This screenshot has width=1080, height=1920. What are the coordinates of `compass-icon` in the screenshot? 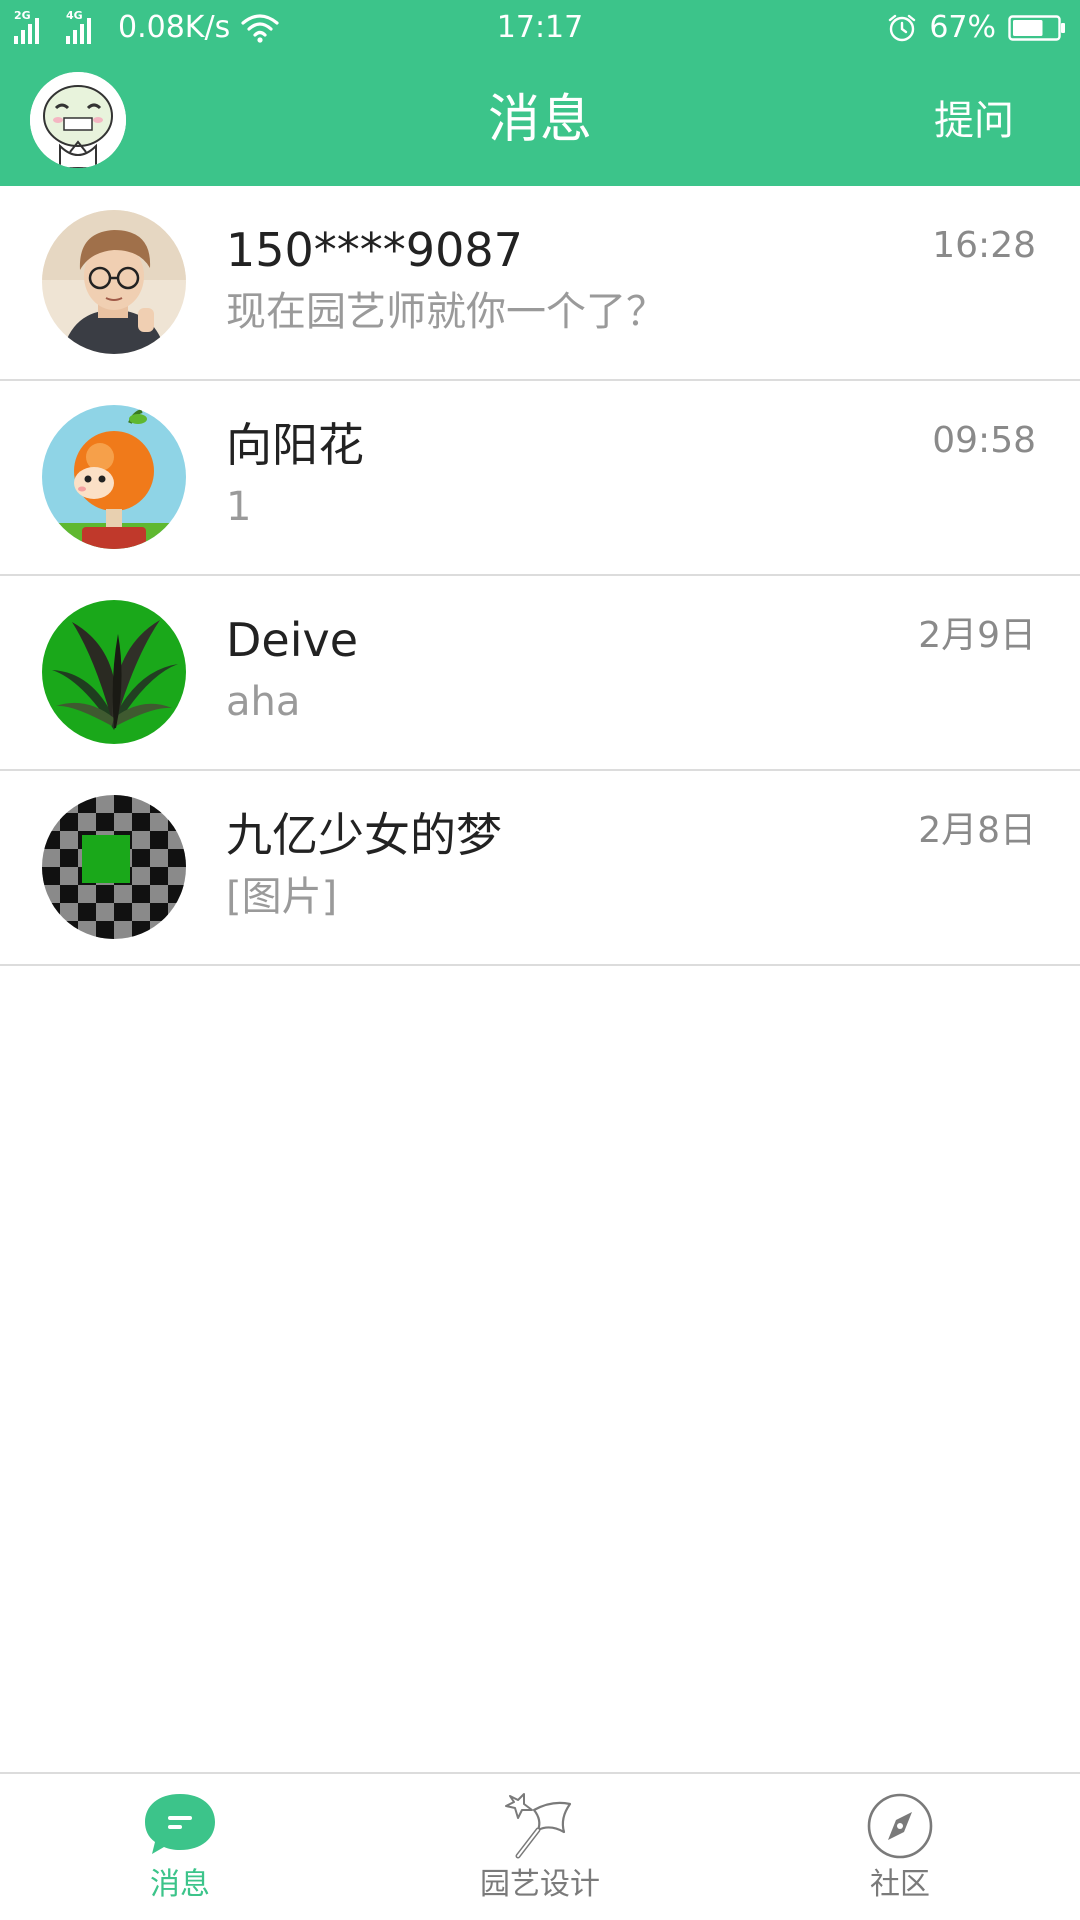 It's located at (900, 1826).